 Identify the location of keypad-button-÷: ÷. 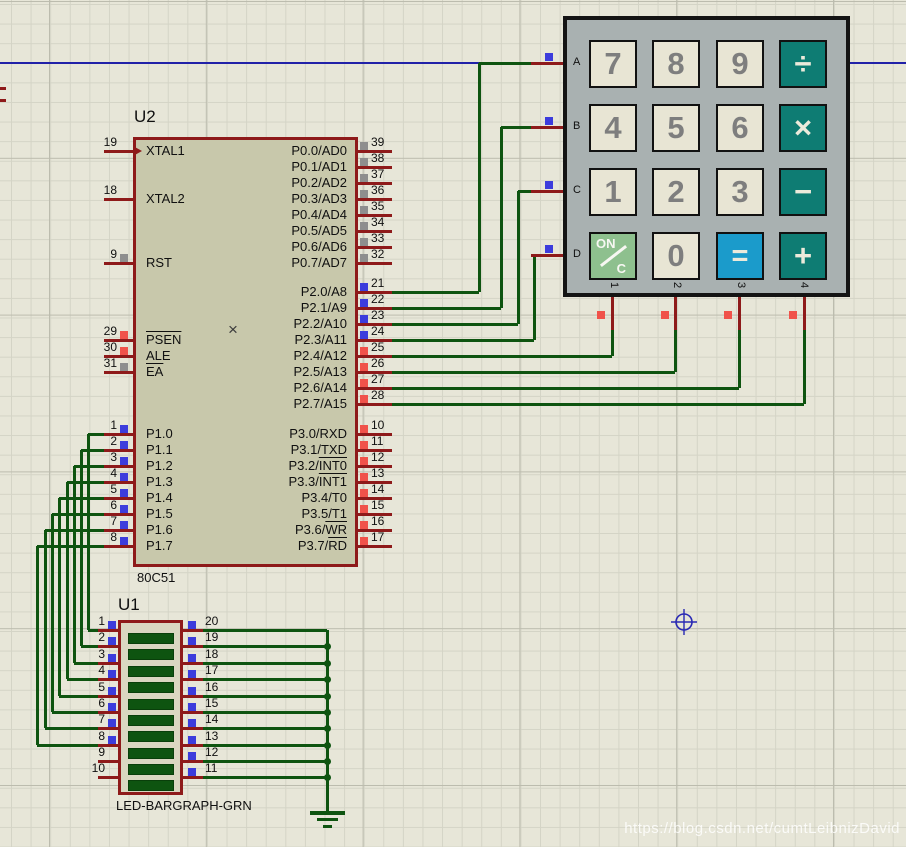
(803, 64).